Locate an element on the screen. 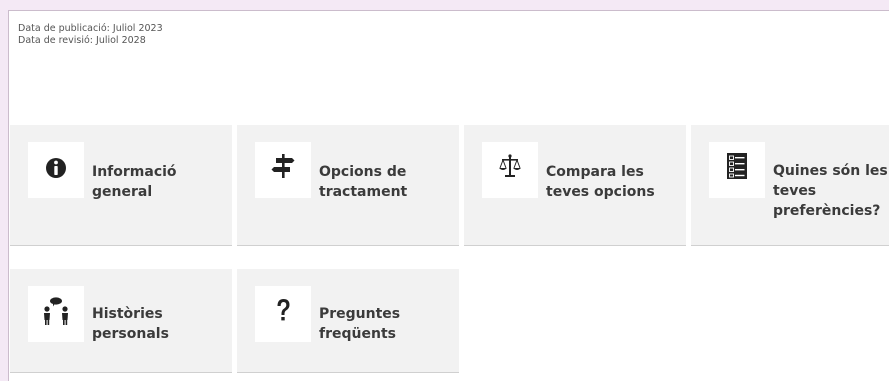  card-label: Informació general is located at coordinates (134, 182).